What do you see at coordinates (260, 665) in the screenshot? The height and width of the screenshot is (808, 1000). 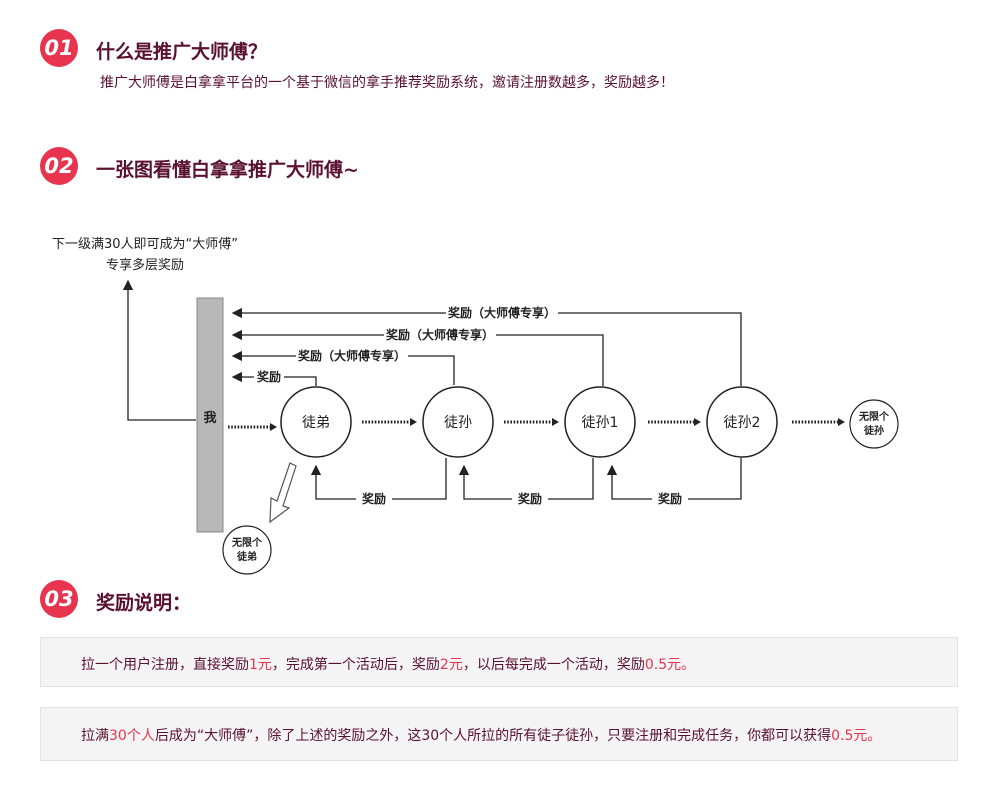 I see `highlight-amount: 1元` at bounding box center [260, 665].